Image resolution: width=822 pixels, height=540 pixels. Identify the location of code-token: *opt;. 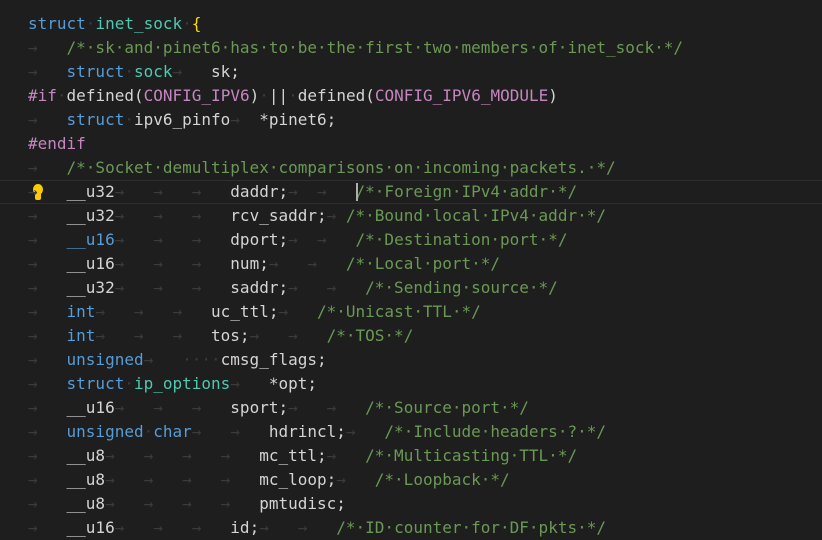
(292, 383).